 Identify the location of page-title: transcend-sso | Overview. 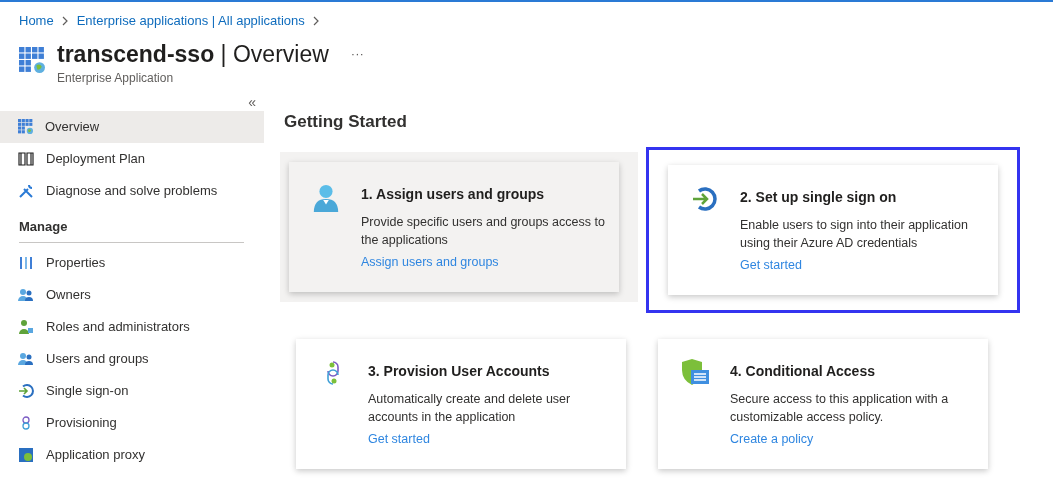
(193, 54).